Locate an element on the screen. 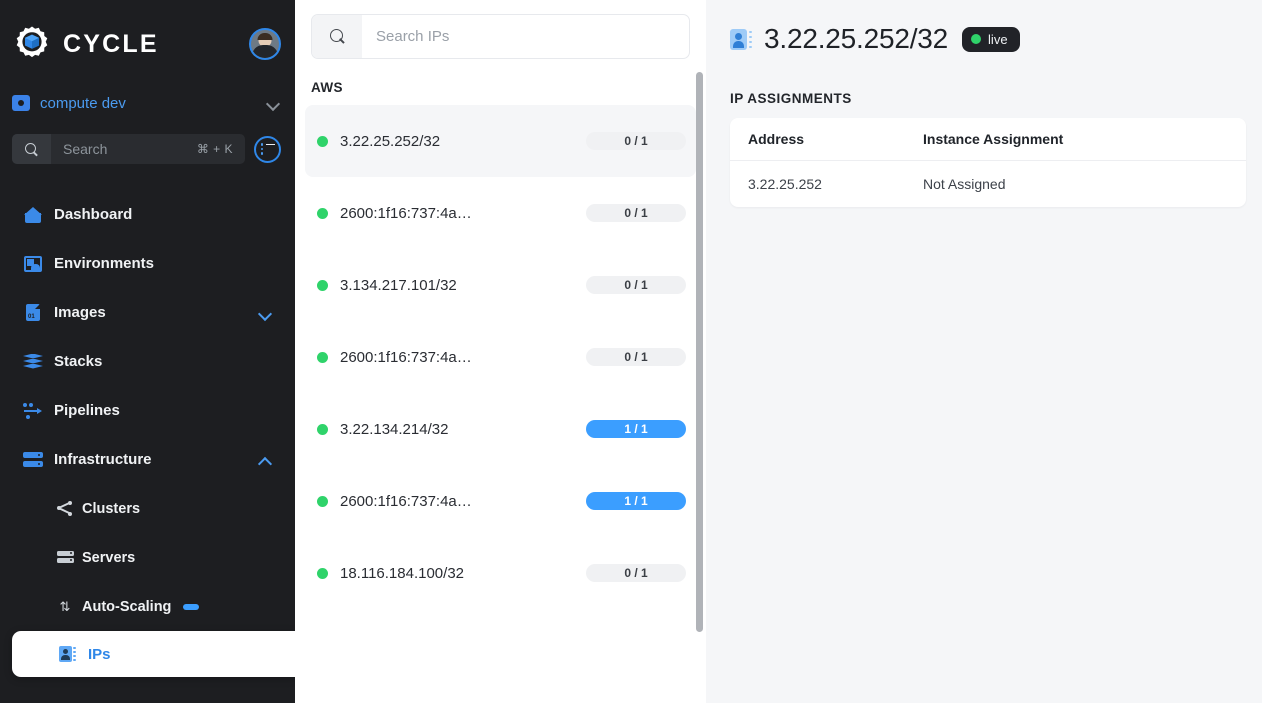  brand-title: CYCLE is located at coordinates (111, 43).